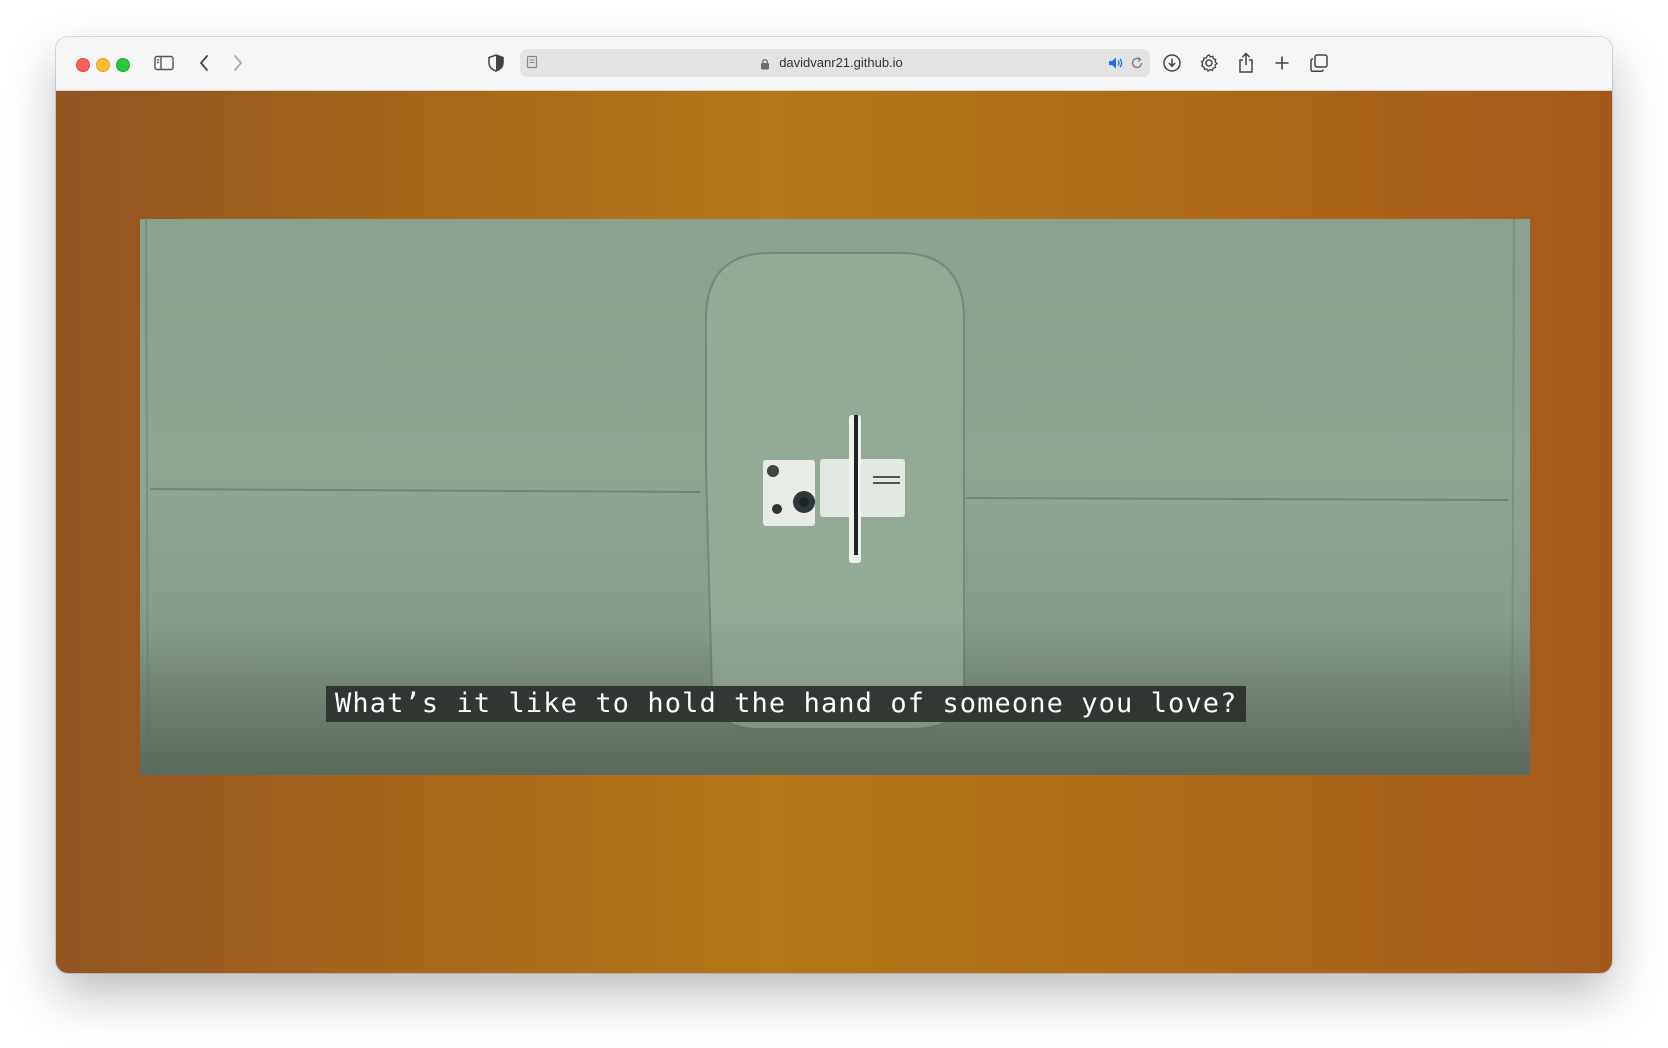  I want to click on reload-icon, so click(1137, 65).